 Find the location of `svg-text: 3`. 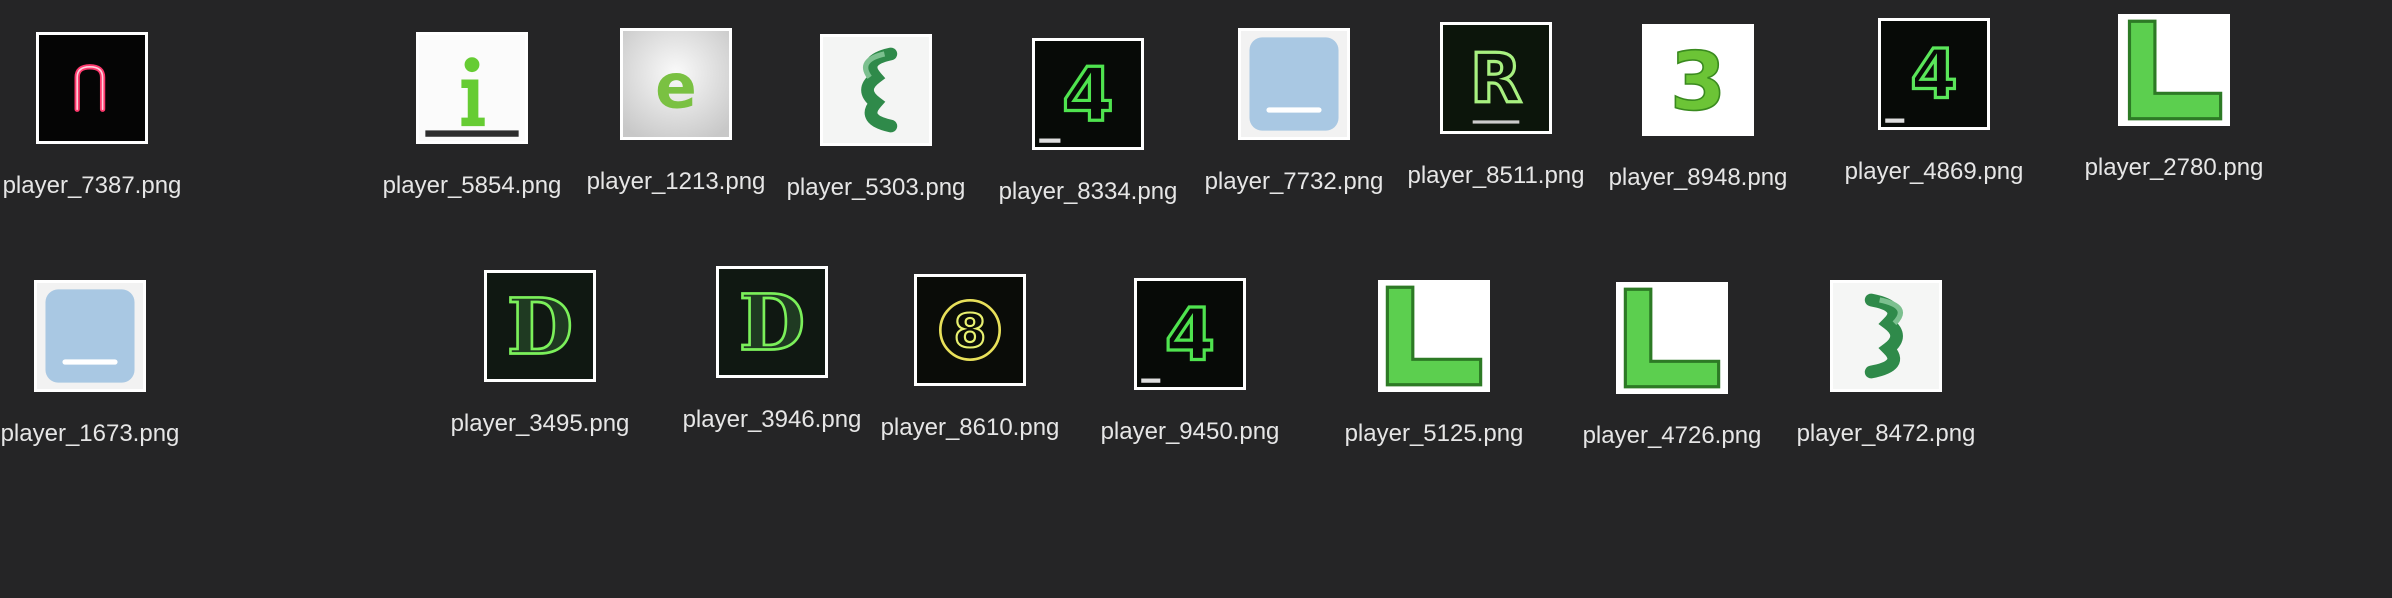

svg-text: 3 is located at coordinates (1698, 82).